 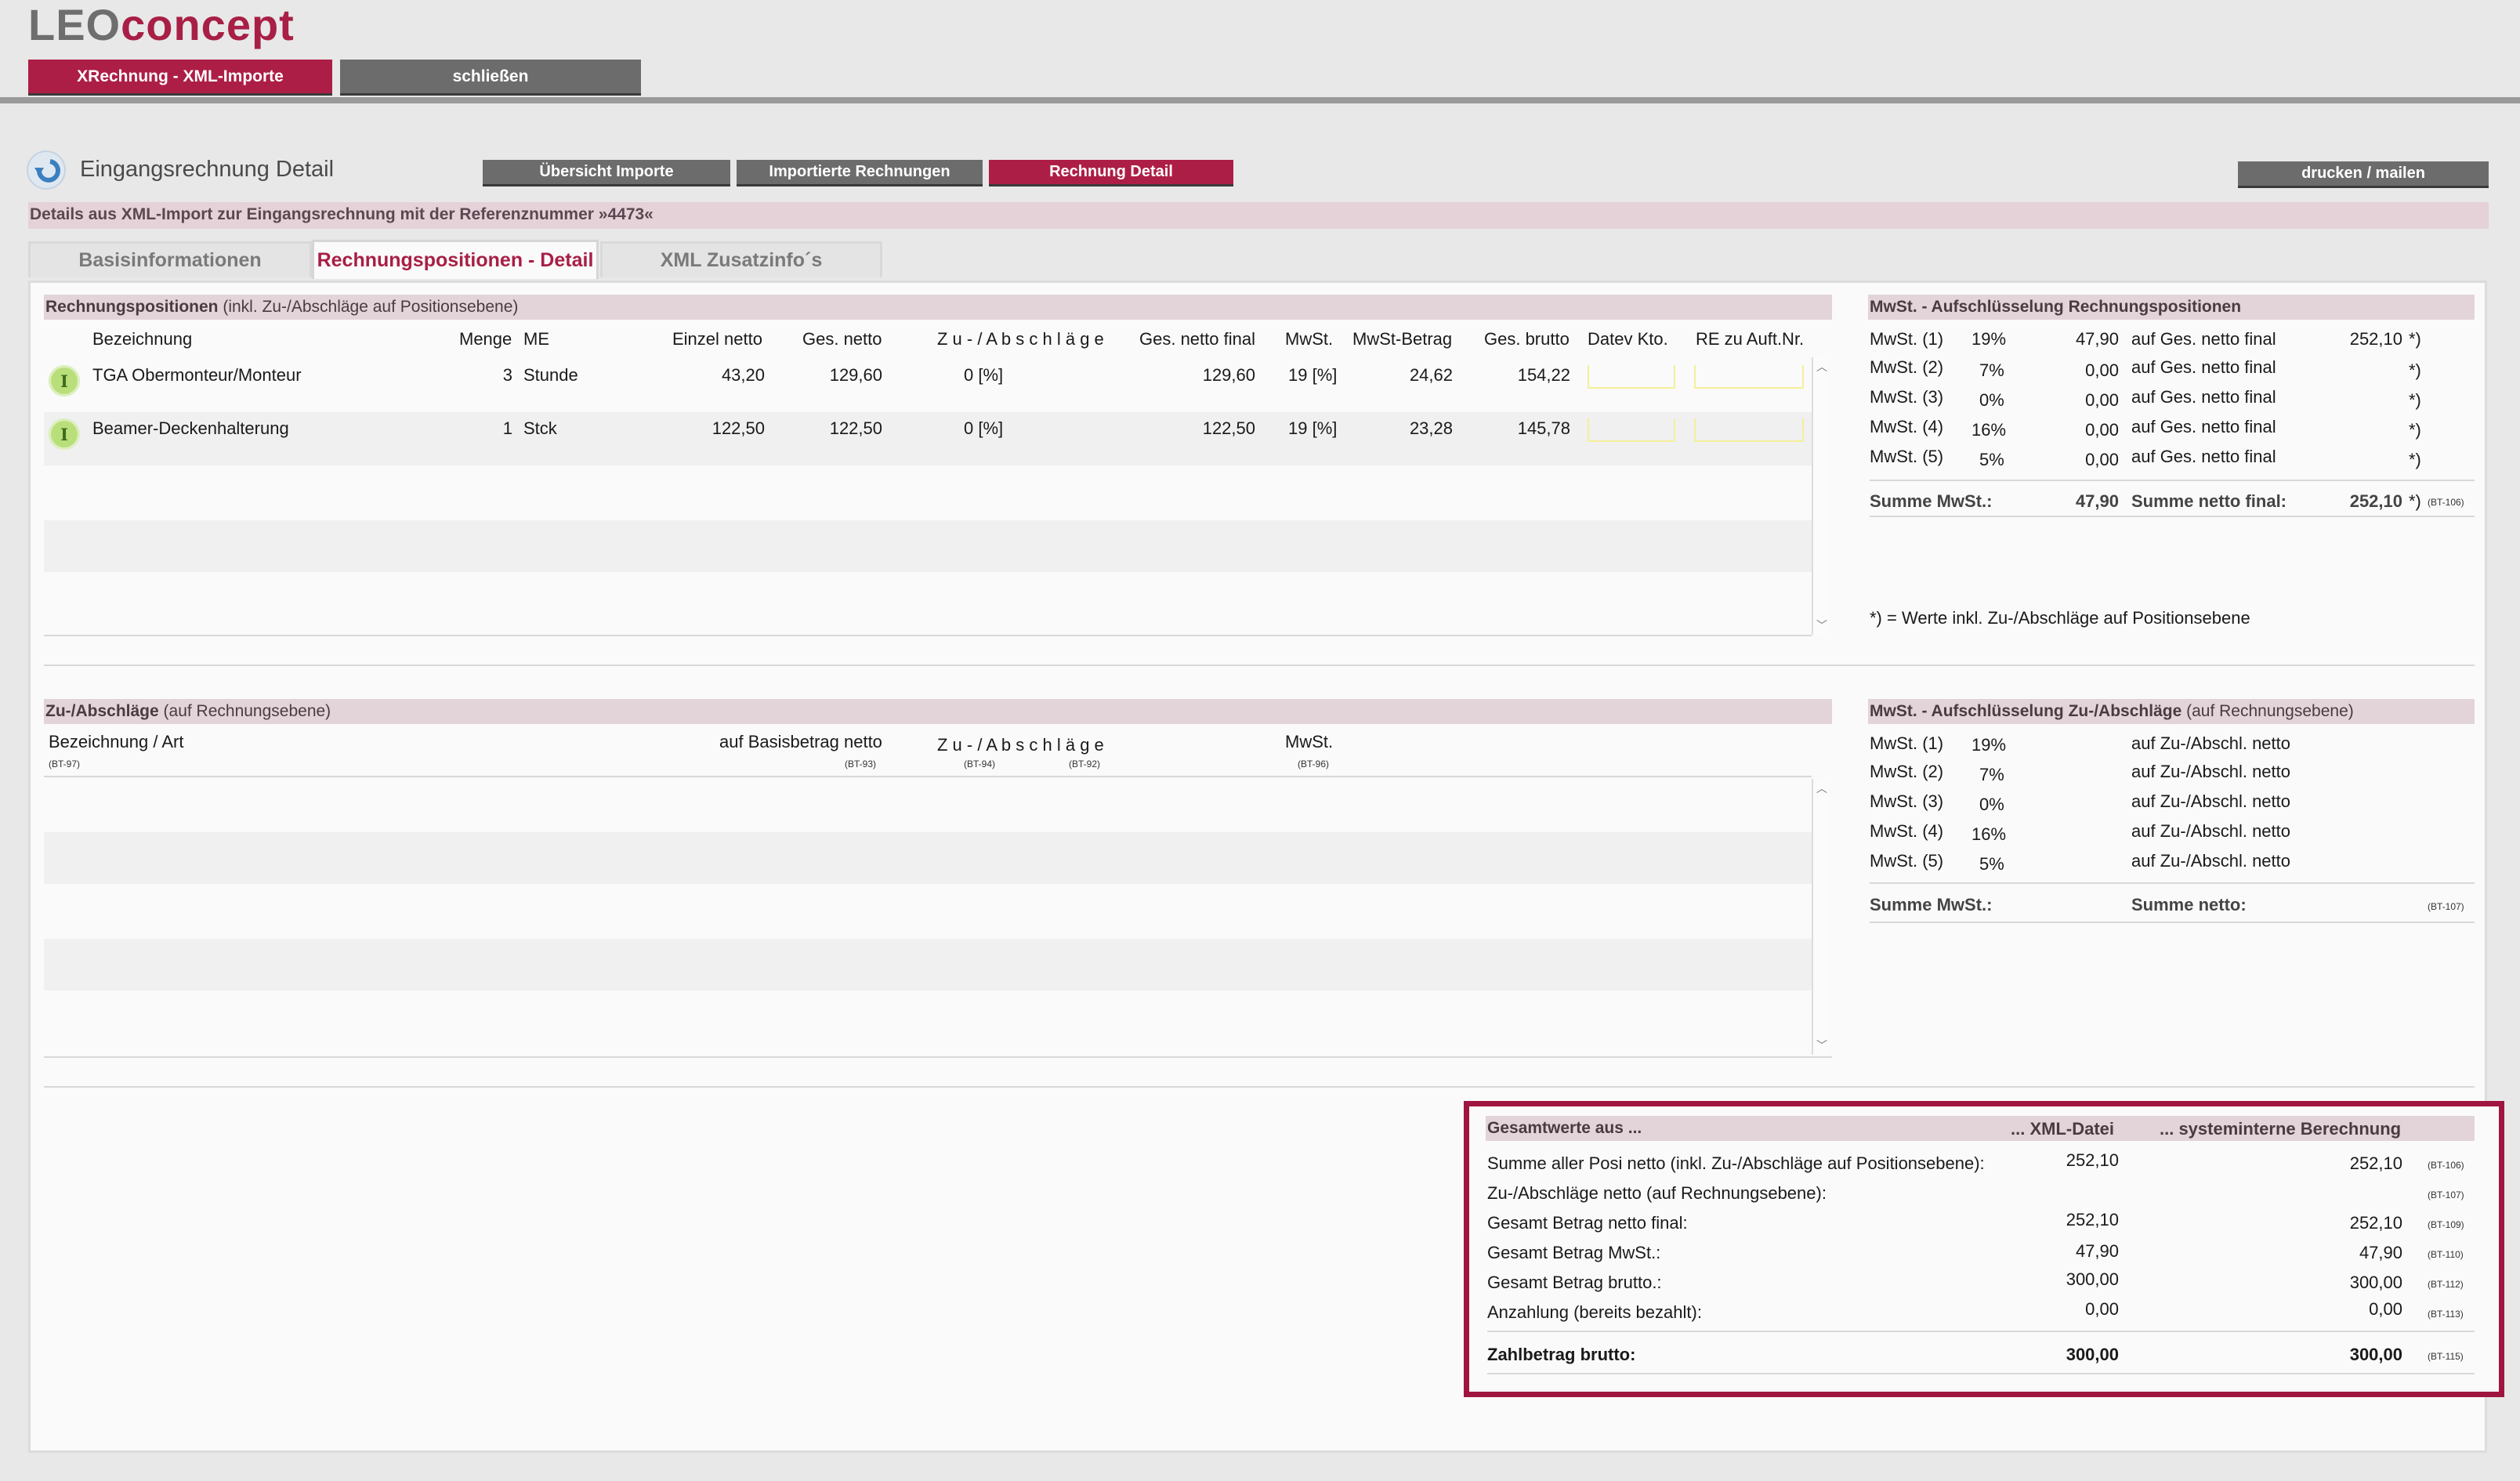 I want to click on logo-part1: LEO, so click(x=74, y=25).